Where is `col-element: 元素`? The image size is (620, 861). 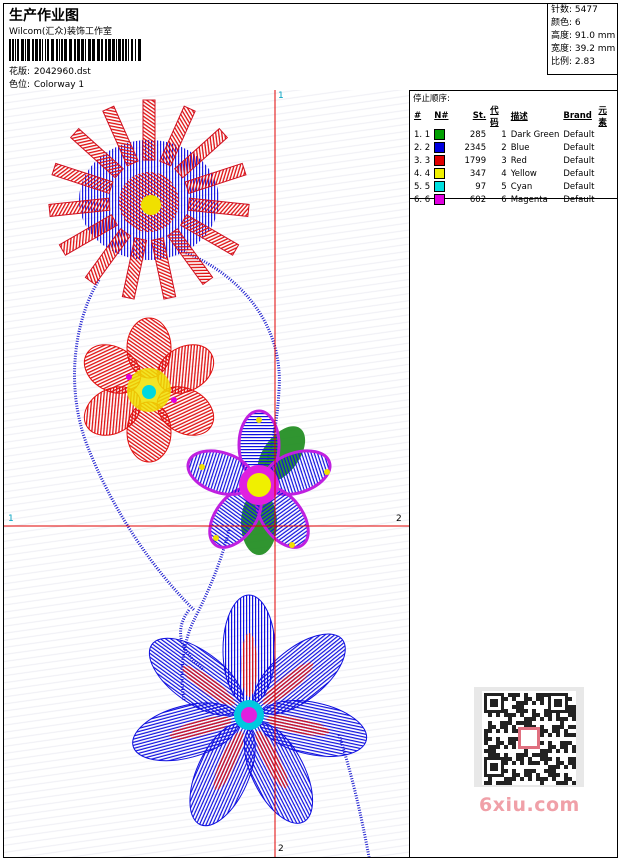 col-element: 元素 is located at coordinates (602, 117).